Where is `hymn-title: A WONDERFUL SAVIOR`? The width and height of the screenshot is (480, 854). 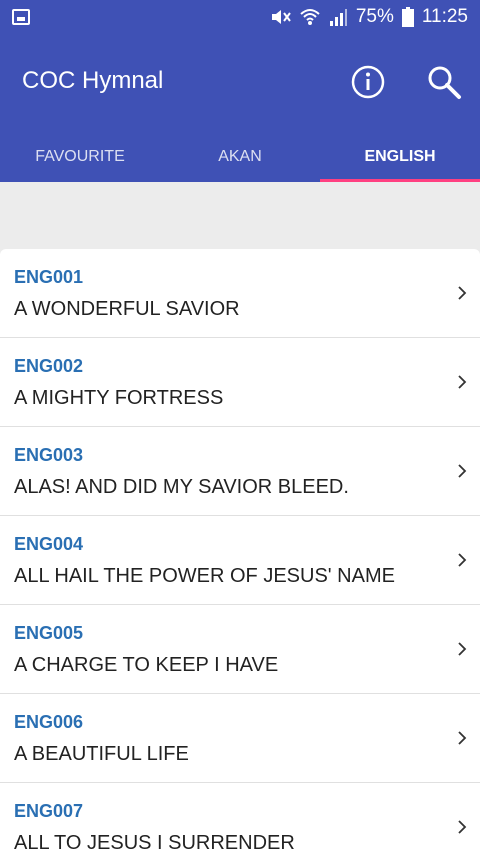 hymn-title: A WONDERFUL SAVIOR is located at coordinates (127, 309).